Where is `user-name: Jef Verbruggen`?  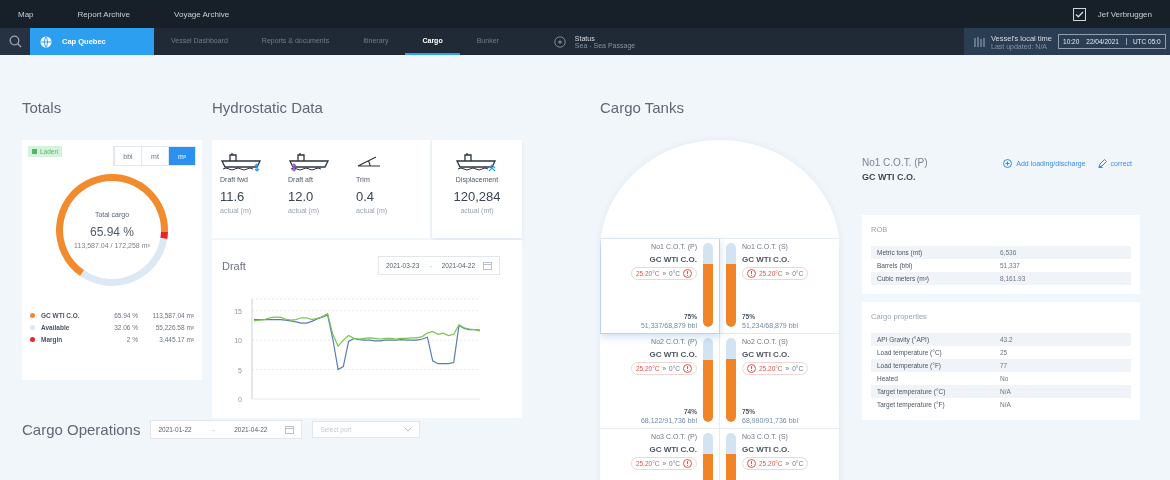
user-name: Jef Verbruggen is located at coordinates (1124, 14).